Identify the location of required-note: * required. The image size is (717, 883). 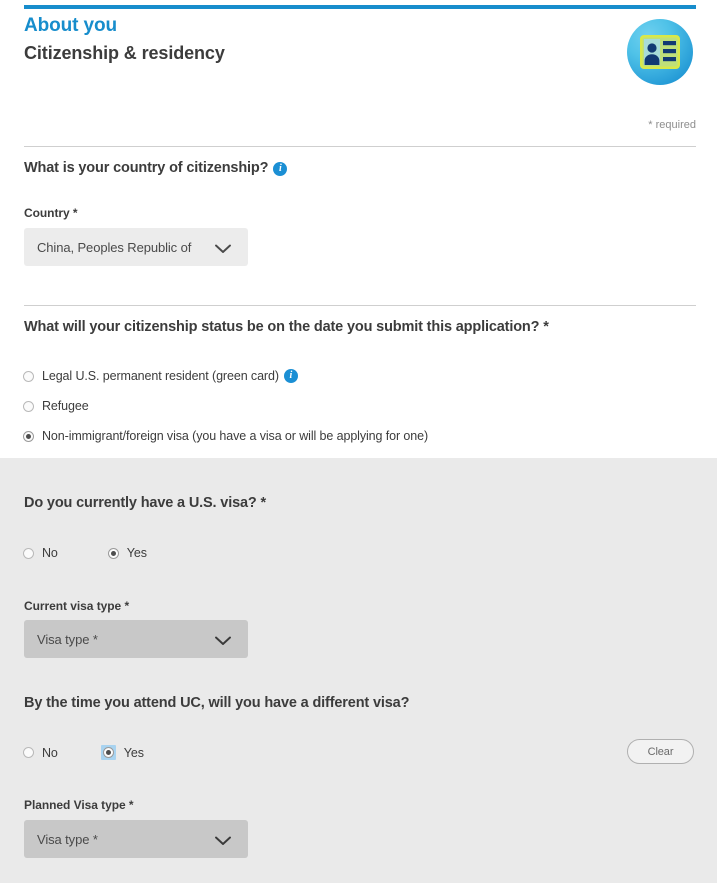
(672, 125).